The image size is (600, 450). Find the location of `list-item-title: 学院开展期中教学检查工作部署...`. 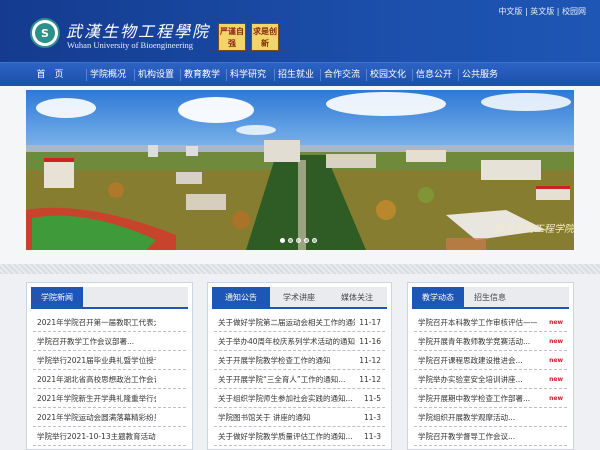

list-item-title: 学院开展期中教学检查工作部署... is located at coordinates (477, 398).